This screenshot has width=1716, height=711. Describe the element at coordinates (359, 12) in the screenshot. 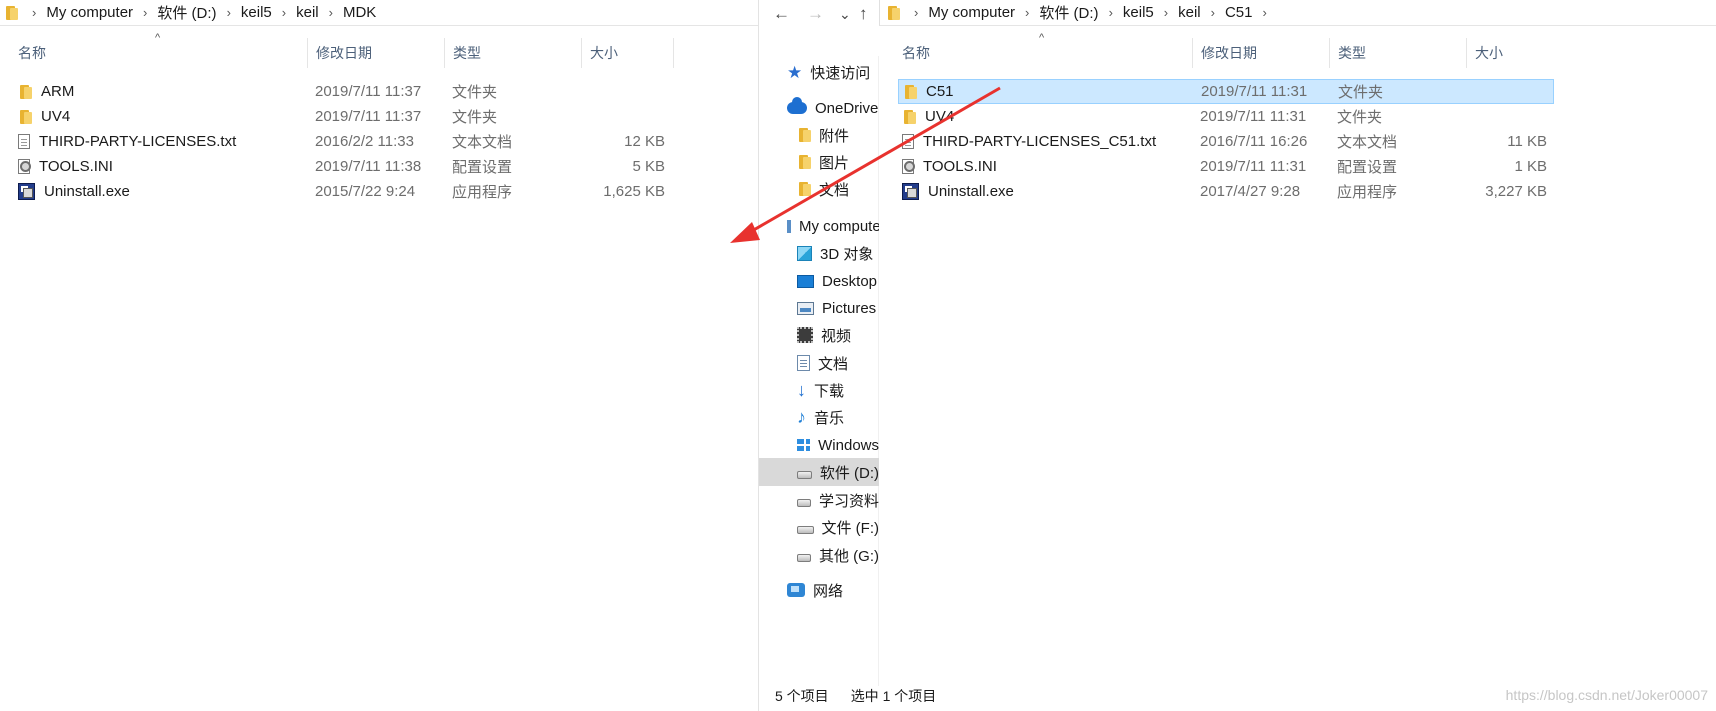

I see `breadcrumb-item: MDK` at that location.